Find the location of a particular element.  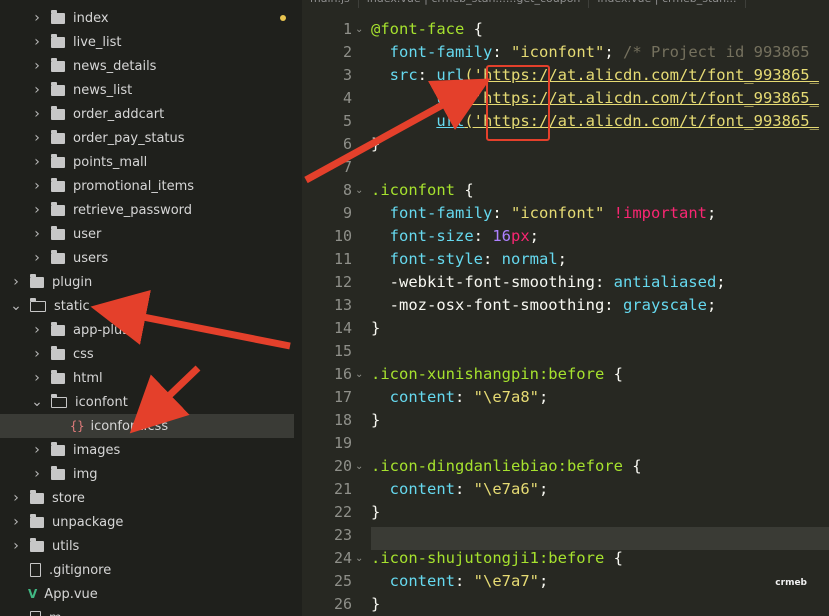

tree-item-live-list: › live_list is located at coordinates (147, 42).